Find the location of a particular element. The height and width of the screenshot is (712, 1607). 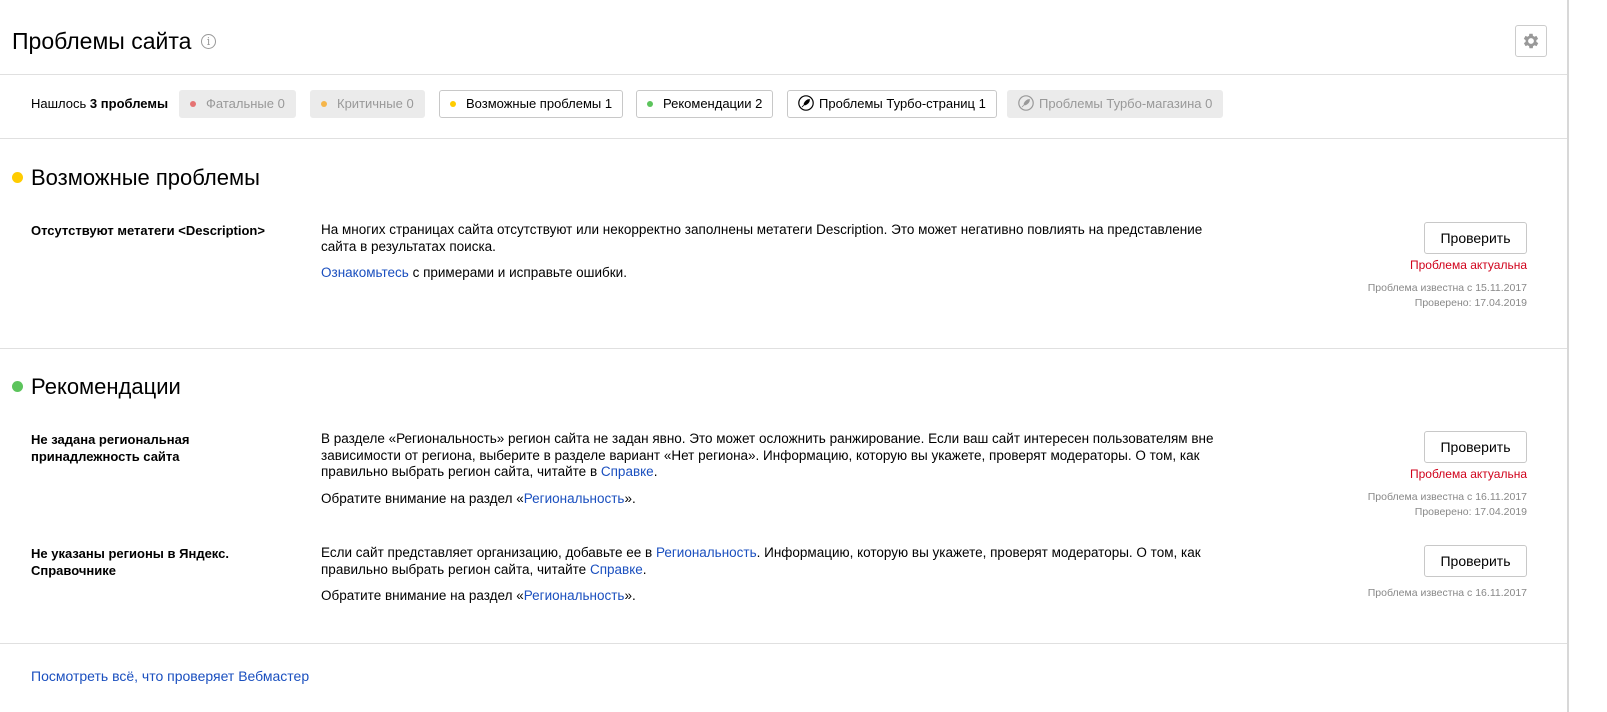

issue-meta: Проблема известна с 16.11.2017 is located at coordinates (1447, 593).